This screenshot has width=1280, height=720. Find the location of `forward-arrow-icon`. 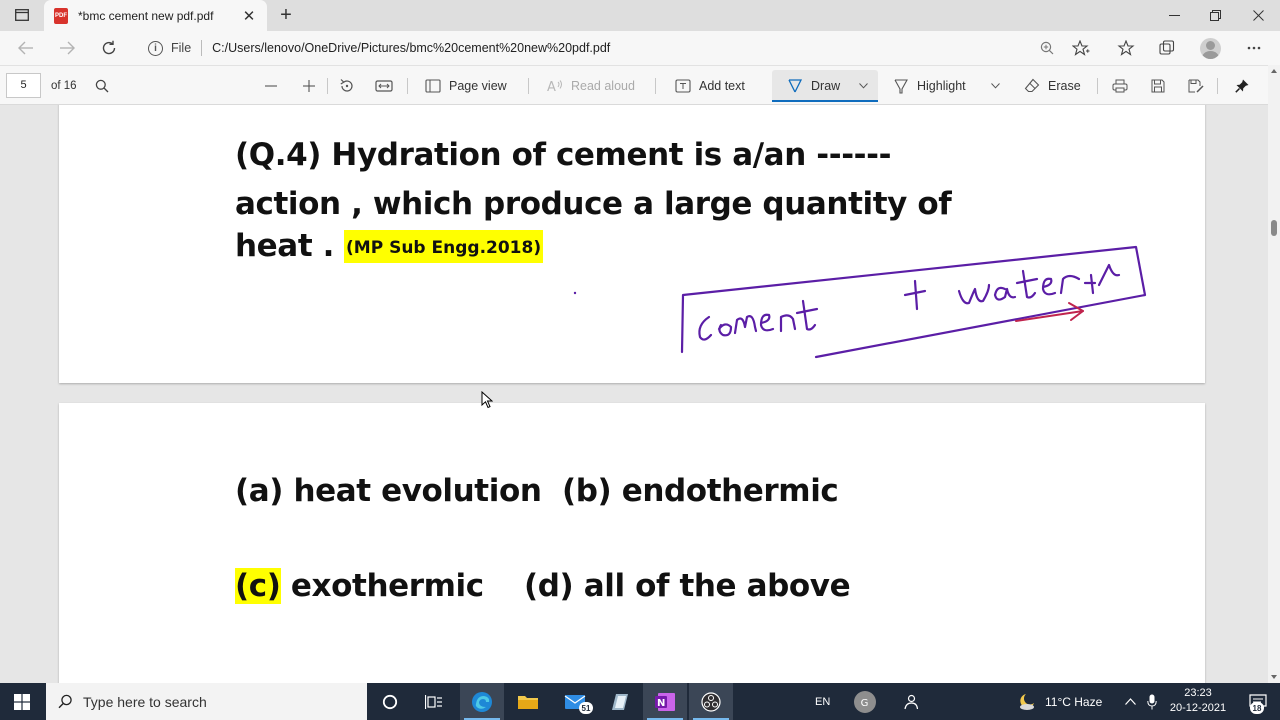

forward-arrow-icon is located at coordinates (67, 48).